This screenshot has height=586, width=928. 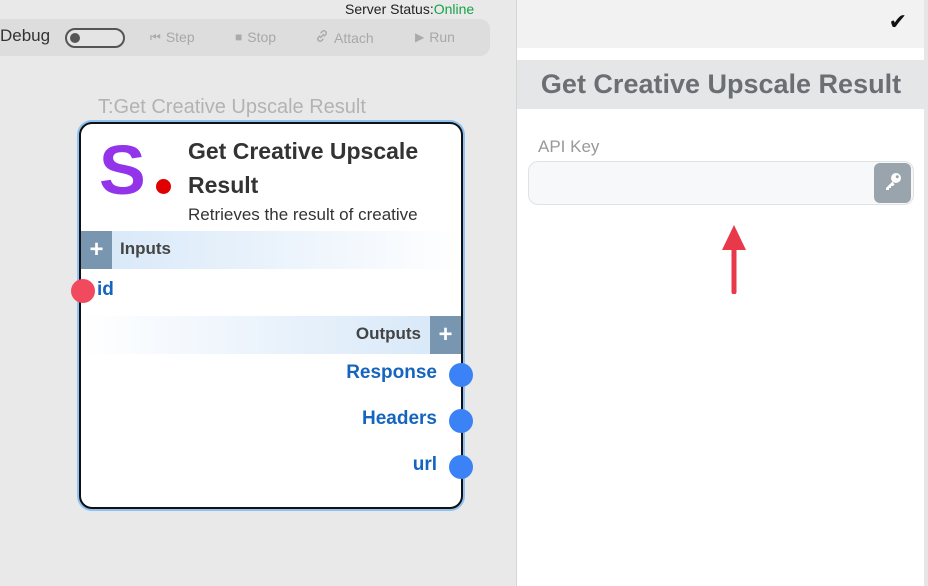 I want to click on api-key-field, so click(x=721, y=183).